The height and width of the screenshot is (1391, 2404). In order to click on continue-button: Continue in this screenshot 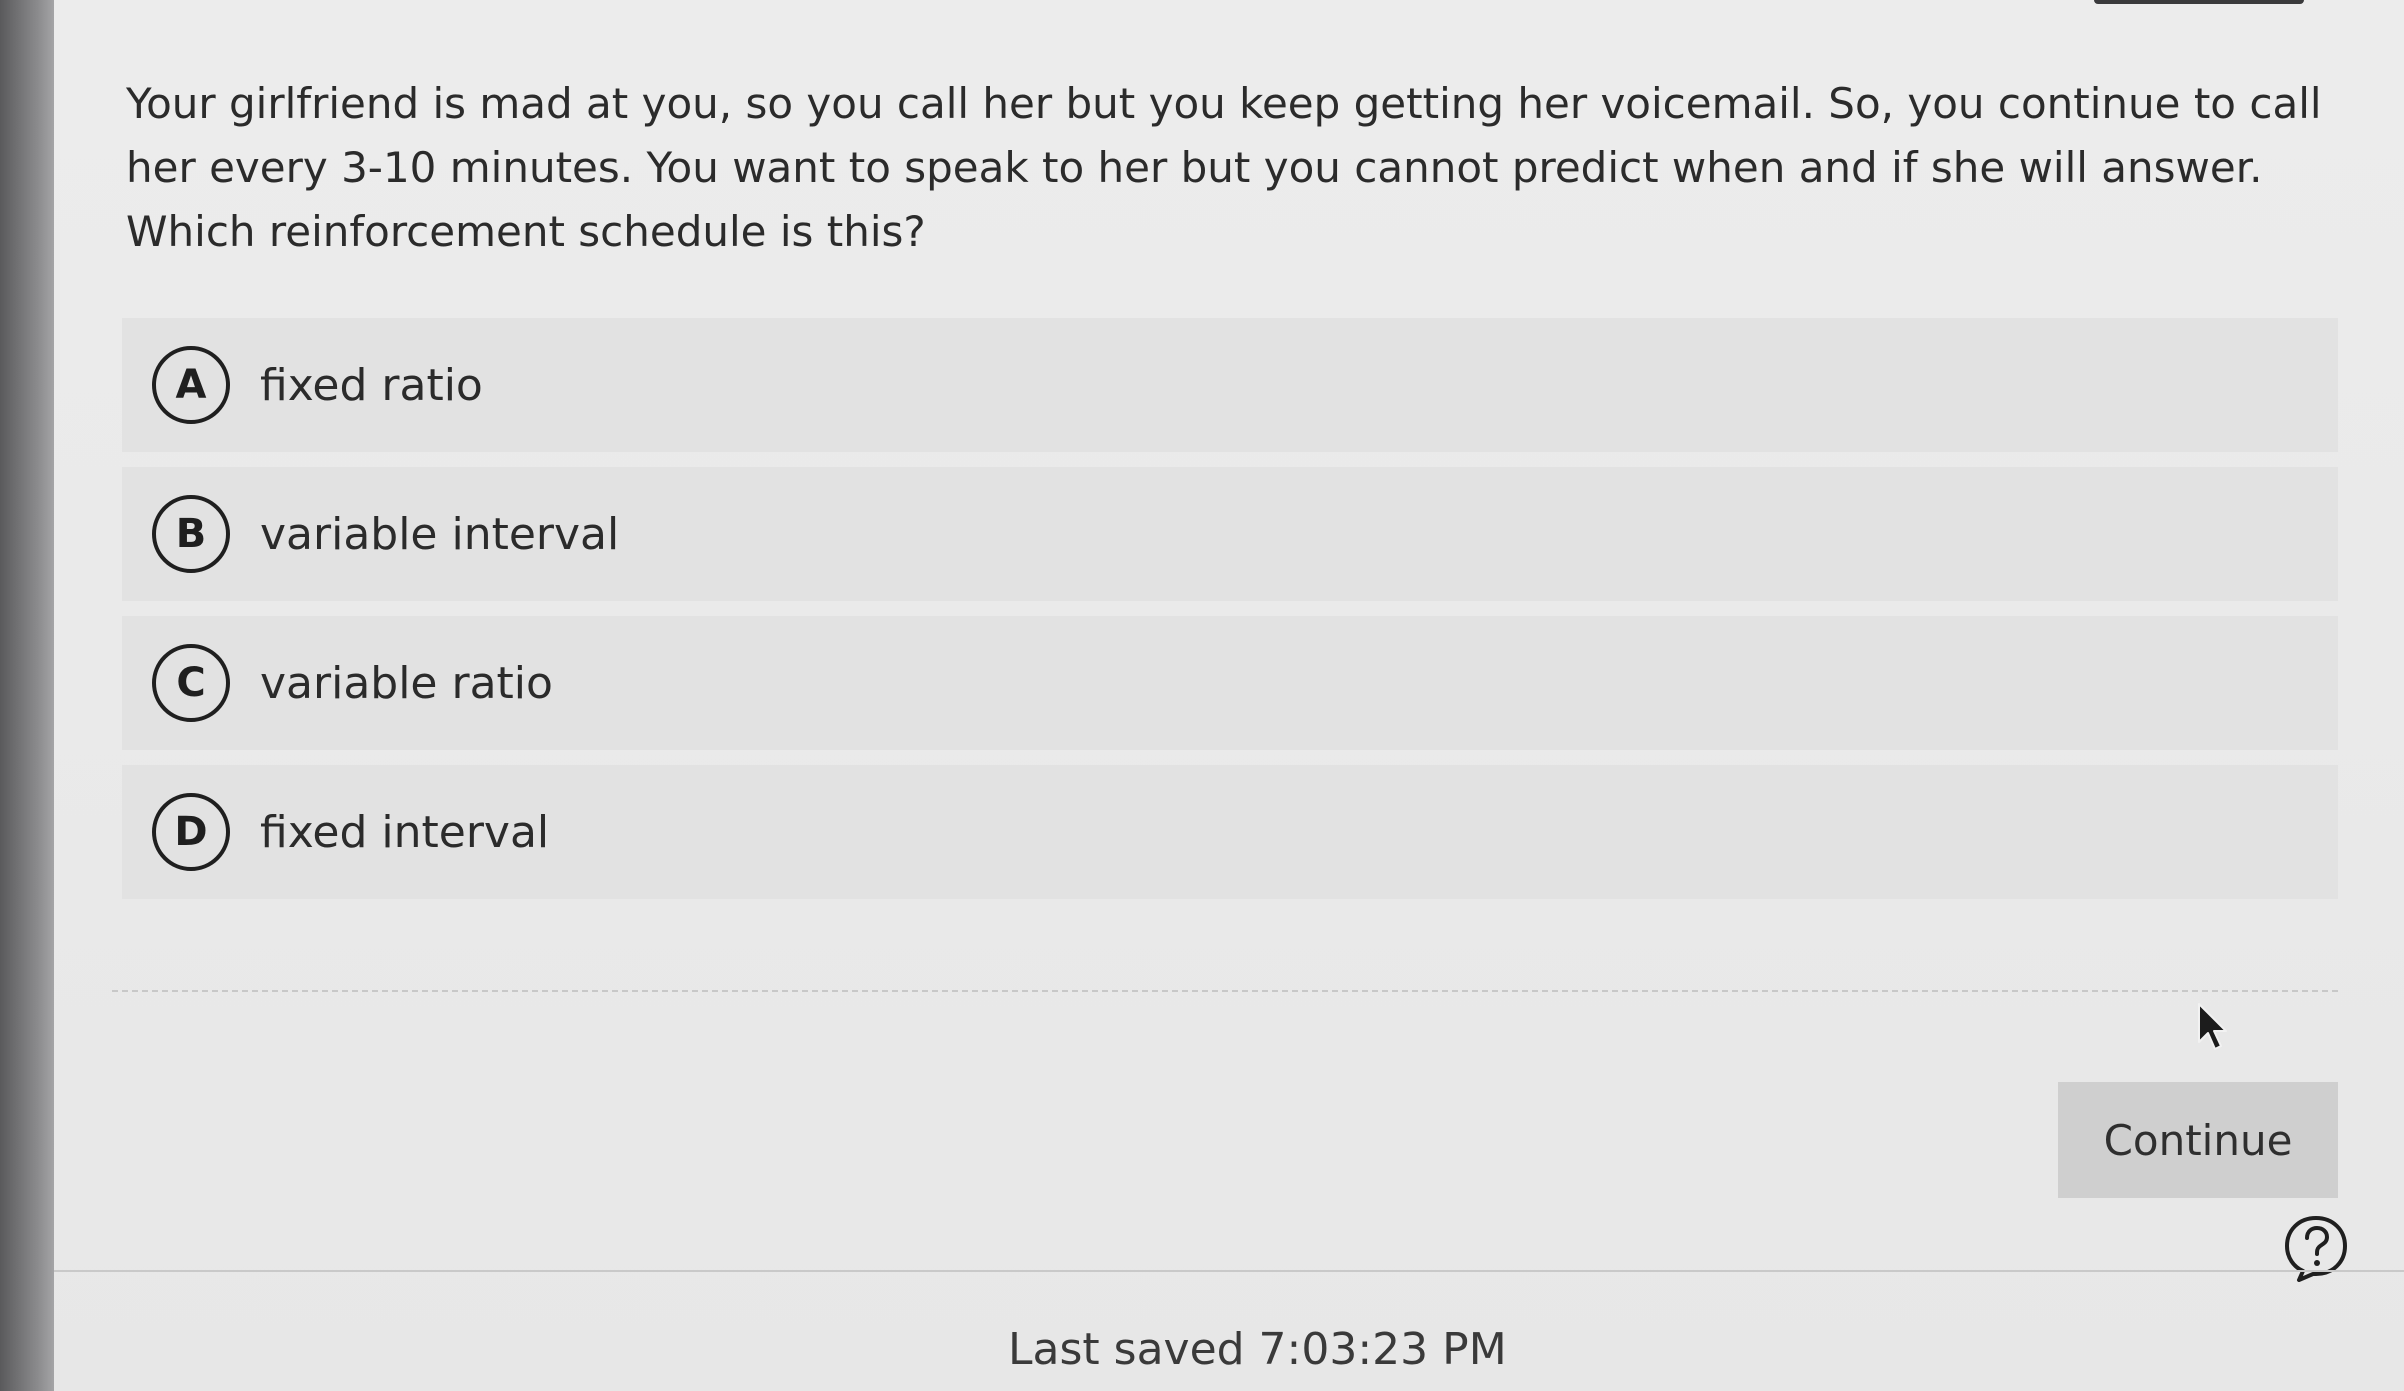, I will do `click(2198, 1140)`.